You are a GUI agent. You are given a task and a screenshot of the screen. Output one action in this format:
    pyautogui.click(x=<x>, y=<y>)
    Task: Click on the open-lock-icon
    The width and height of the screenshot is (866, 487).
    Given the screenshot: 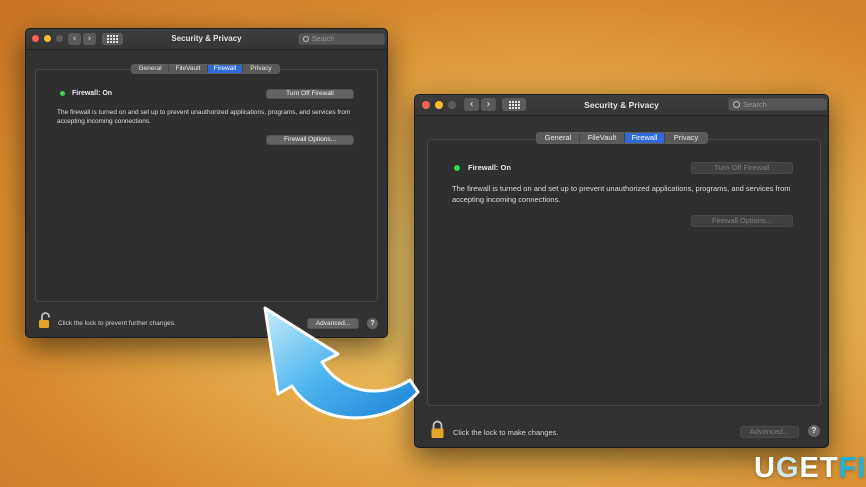 What is the action you would take?
    pyautogui.click(x=45, y=320)
    